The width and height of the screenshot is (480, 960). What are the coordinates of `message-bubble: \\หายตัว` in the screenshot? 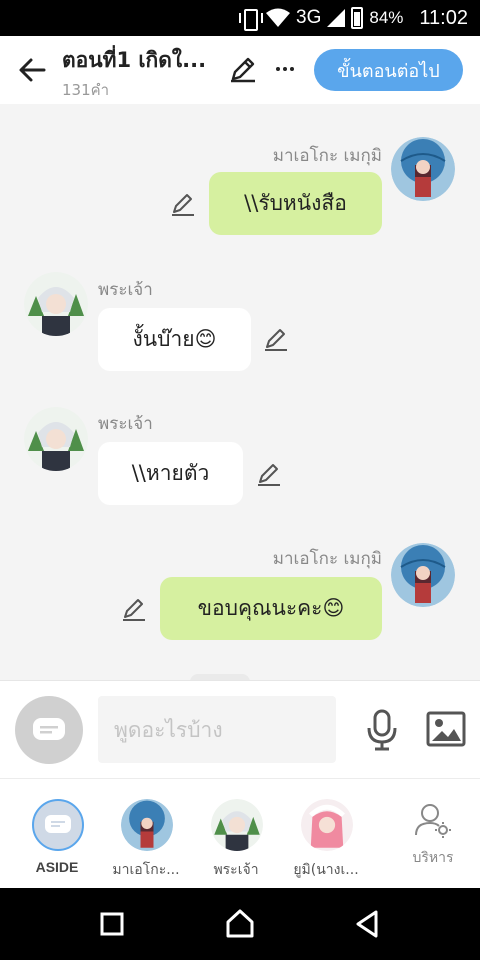 It's located at (170, 473).